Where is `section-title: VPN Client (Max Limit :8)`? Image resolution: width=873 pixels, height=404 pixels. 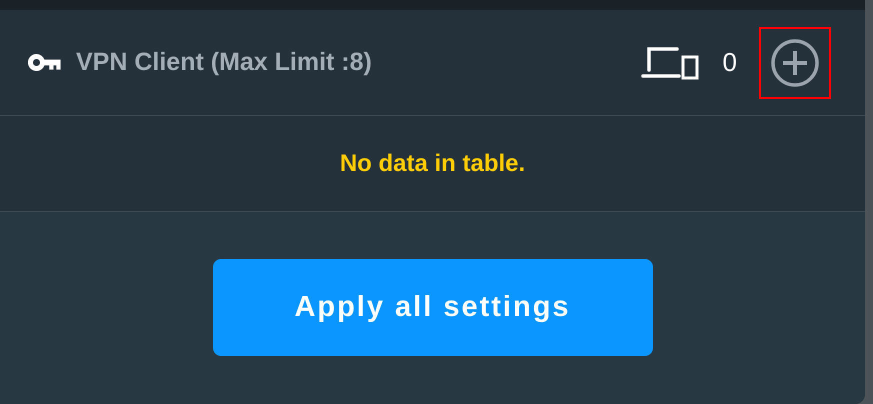 section-title: VPN Client (Max Limit :8) is located at coordinates (224, 62).